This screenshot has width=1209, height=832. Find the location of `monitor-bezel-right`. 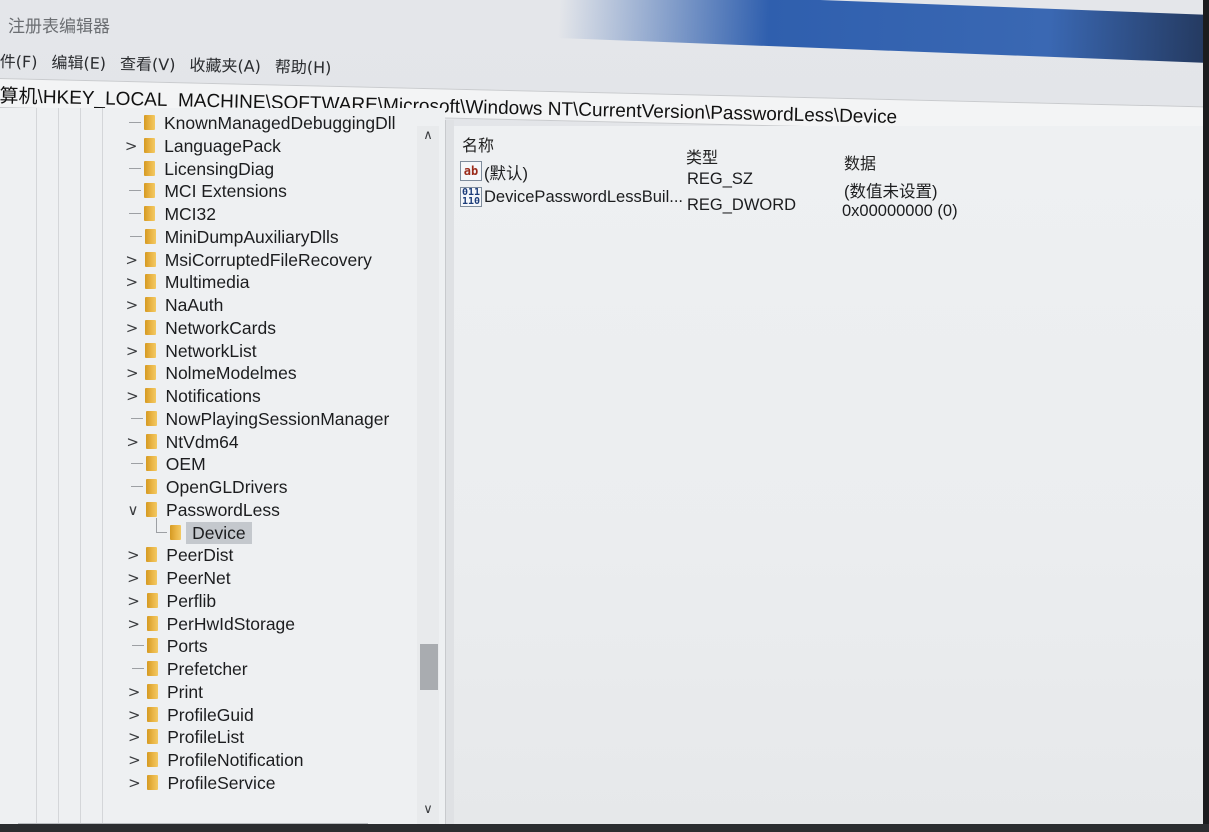

monitor-bezel-right is located at coordinates (1206, 416).